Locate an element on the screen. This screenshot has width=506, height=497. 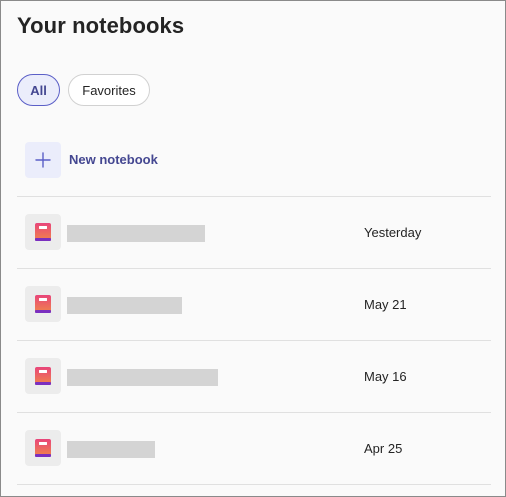
new-notebook-button: New notebook is located at coordinates (254, 169).